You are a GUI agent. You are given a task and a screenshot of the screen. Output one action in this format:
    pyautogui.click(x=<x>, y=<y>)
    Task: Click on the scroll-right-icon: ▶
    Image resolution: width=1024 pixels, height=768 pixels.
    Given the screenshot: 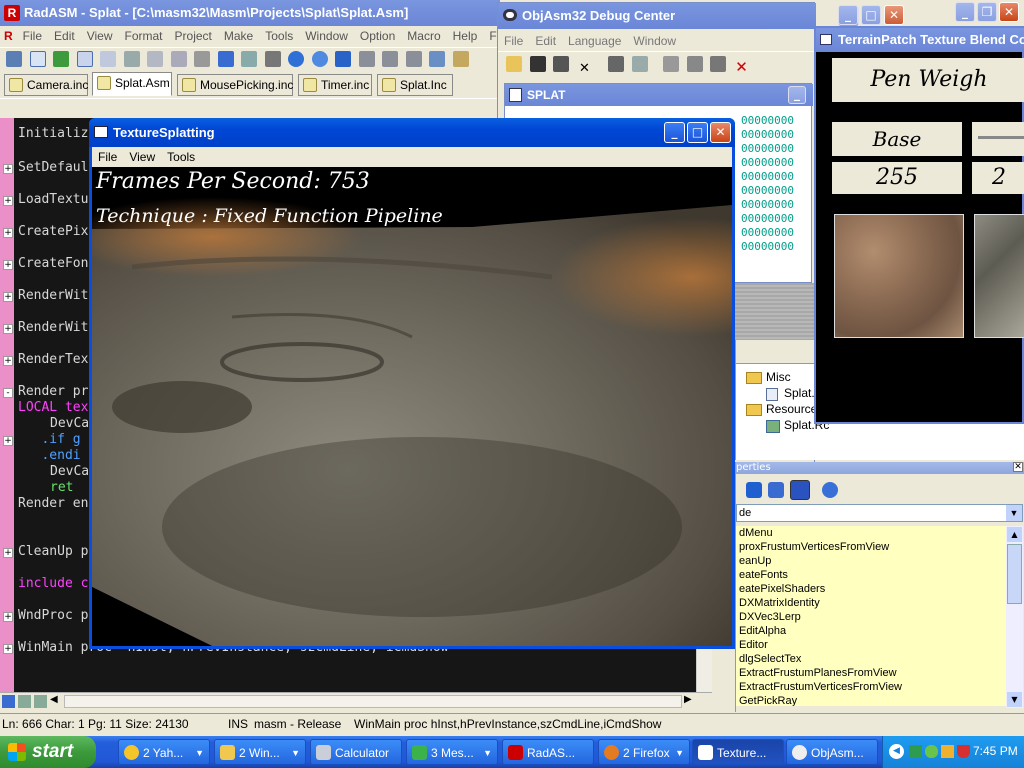 What is the action you would take?
    pyautogui.click(x=688, y=699)
    